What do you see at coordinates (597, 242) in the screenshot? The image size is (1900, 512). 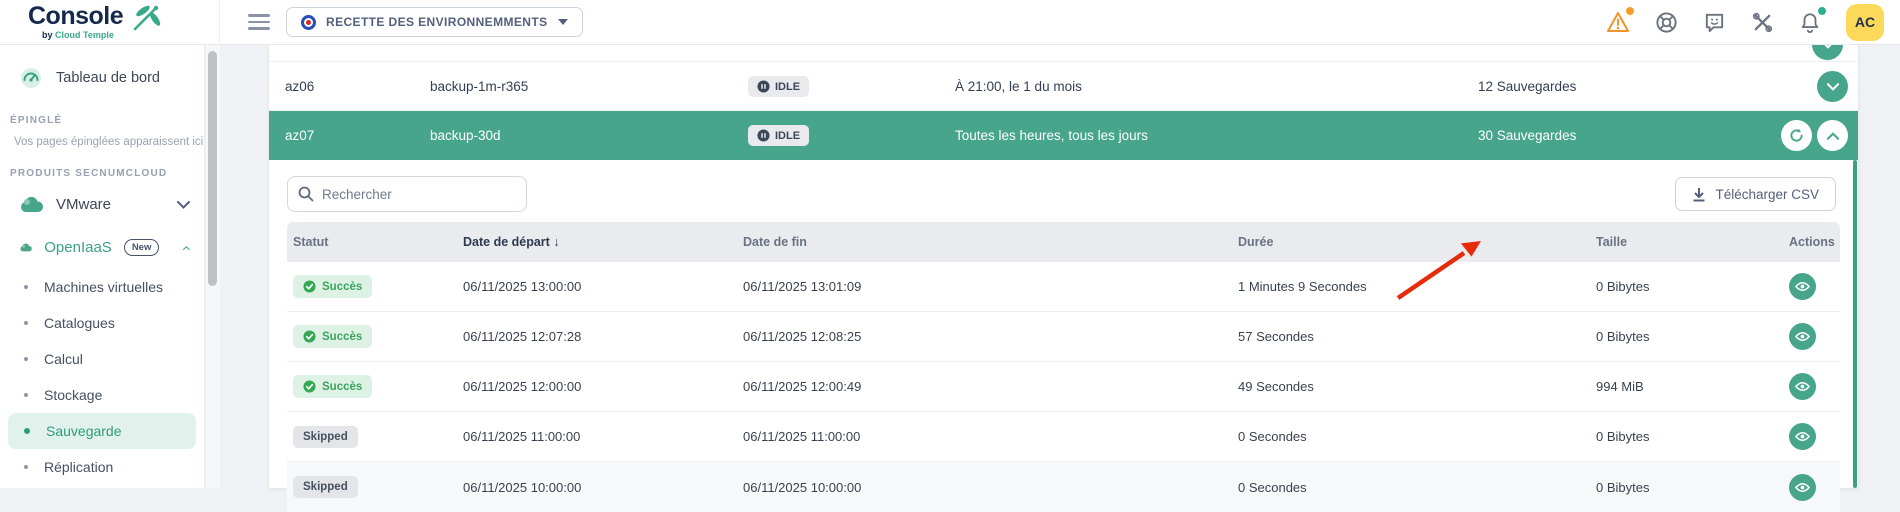 I see `column-header-date-depart: Date de départ ↓` at bounding box center [597, 242].